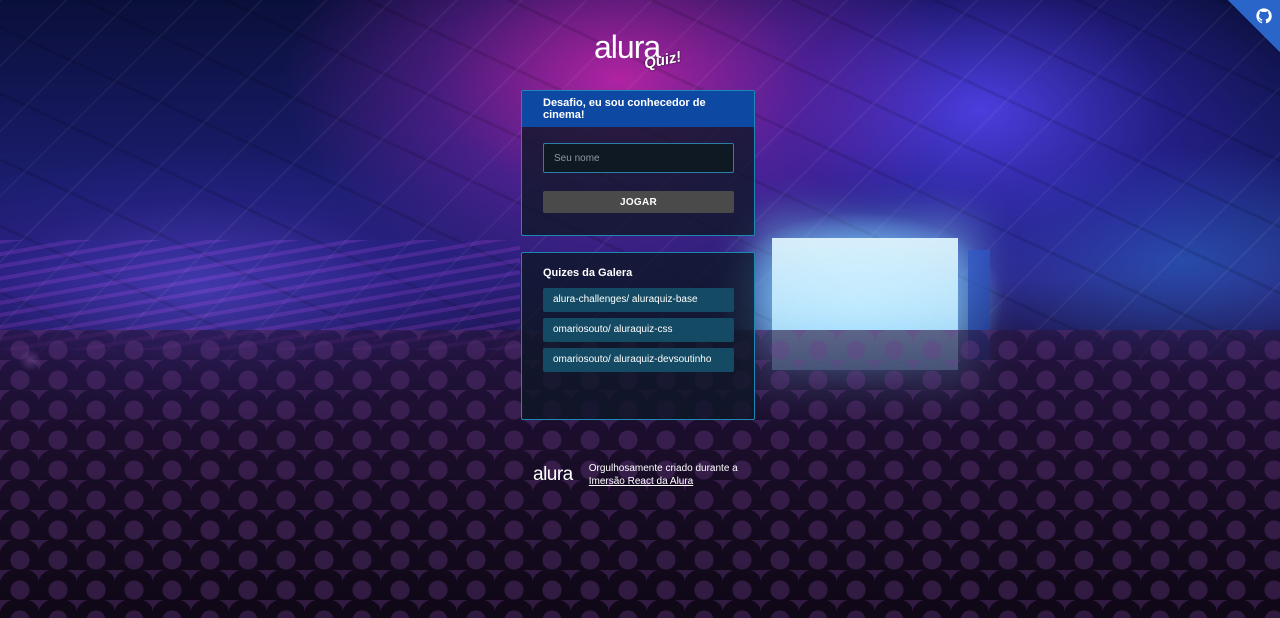 This screenshot has height=618, width=1280. Describe the element at coordinates (1264, 16) in the screenshot. I see `octocat-icon` at that location.